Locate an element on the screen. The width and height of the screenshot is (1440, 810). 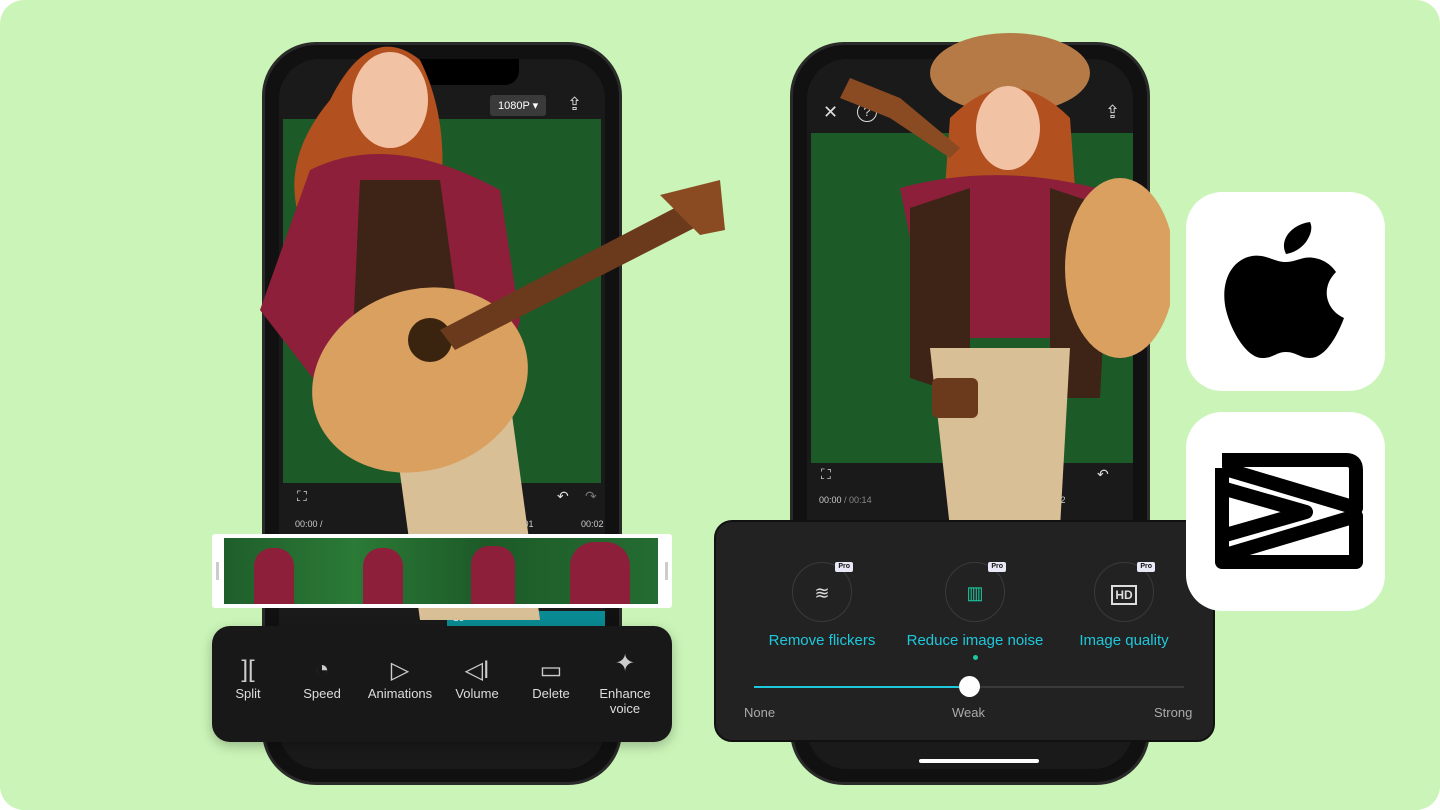
delete-label: Delete is located at coordinates (551, 693).